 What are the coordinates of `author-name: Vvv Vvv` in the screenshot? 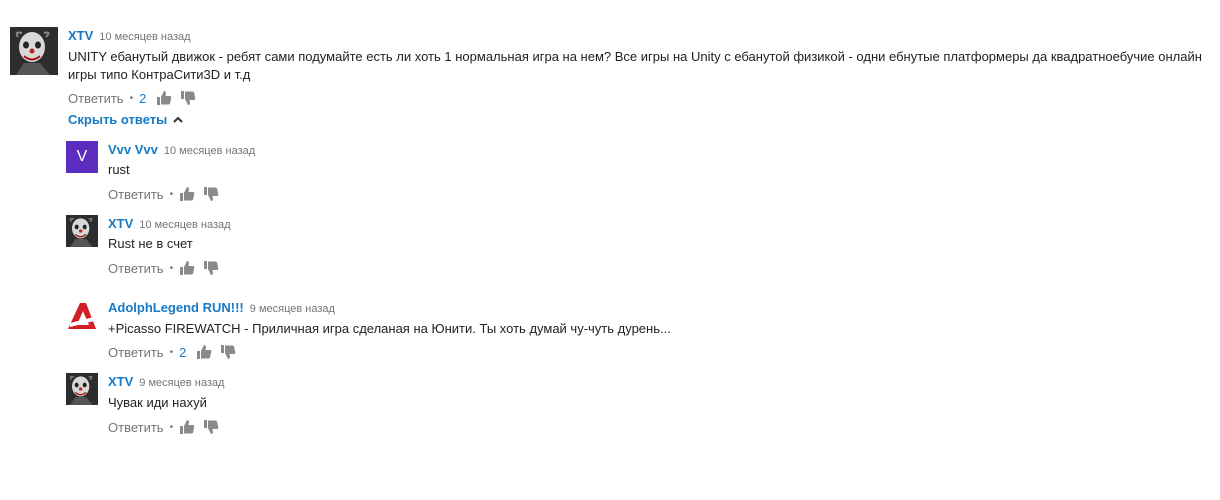 It's located at (133, 149).